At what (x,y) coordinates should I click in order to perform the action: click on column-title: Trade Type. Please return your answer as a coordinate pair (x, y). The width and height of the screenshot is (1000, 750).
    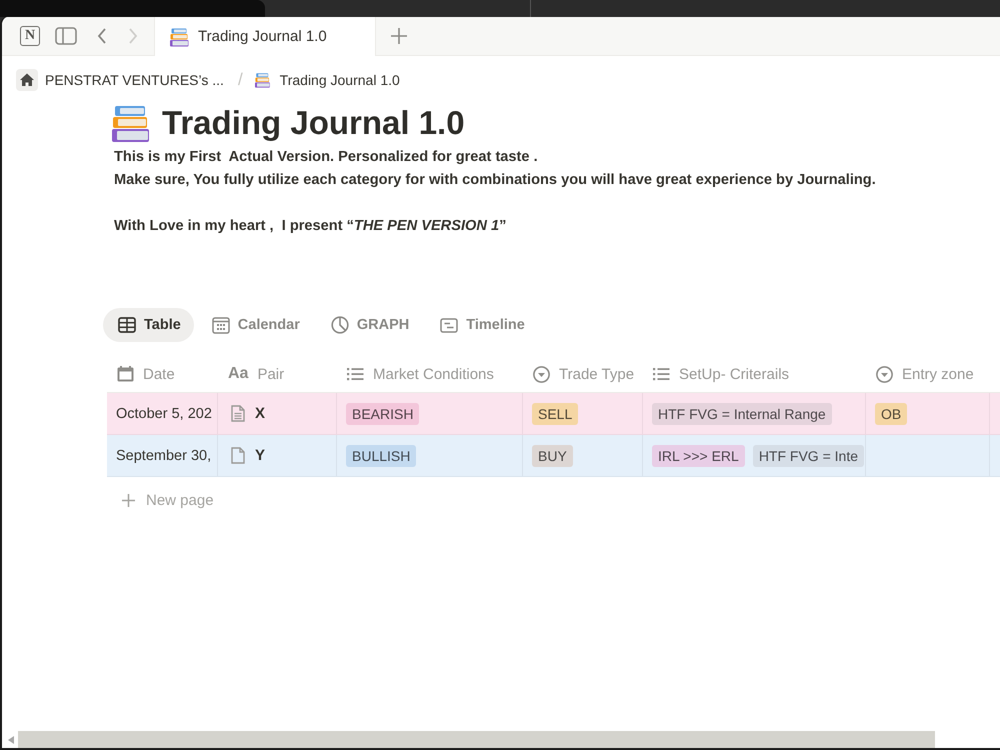
    Looking at the image, I should click on (596, 374).